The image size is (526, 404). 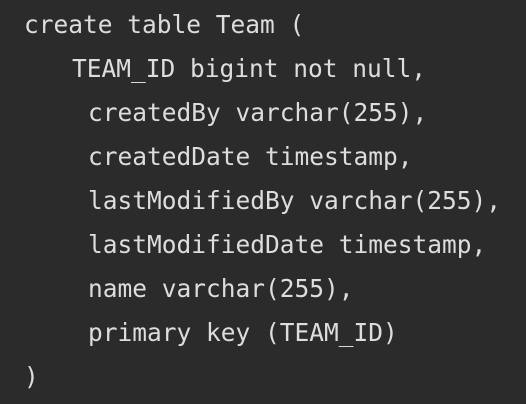 I want to click on code-line-last-modified-by: lastModifiedBy varchar(255),, so click(x=295, y=200).